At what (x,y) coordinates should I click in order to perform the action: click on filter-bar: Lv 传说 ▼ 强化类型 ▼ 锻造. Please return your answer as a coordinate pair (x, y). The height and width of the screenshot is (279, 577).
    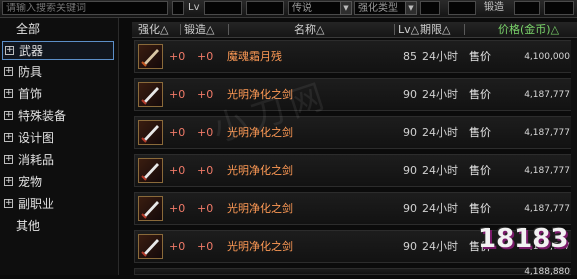
    Looking at the image, I should click on (288, 9).